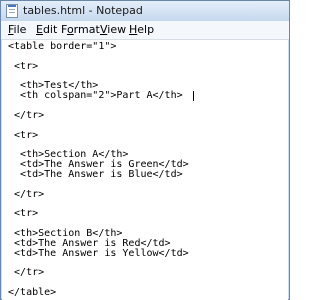 Image resolution: width=320 pixels, height=300 pixels. I want to click on menu-edit: Edit, so click(46, 29).